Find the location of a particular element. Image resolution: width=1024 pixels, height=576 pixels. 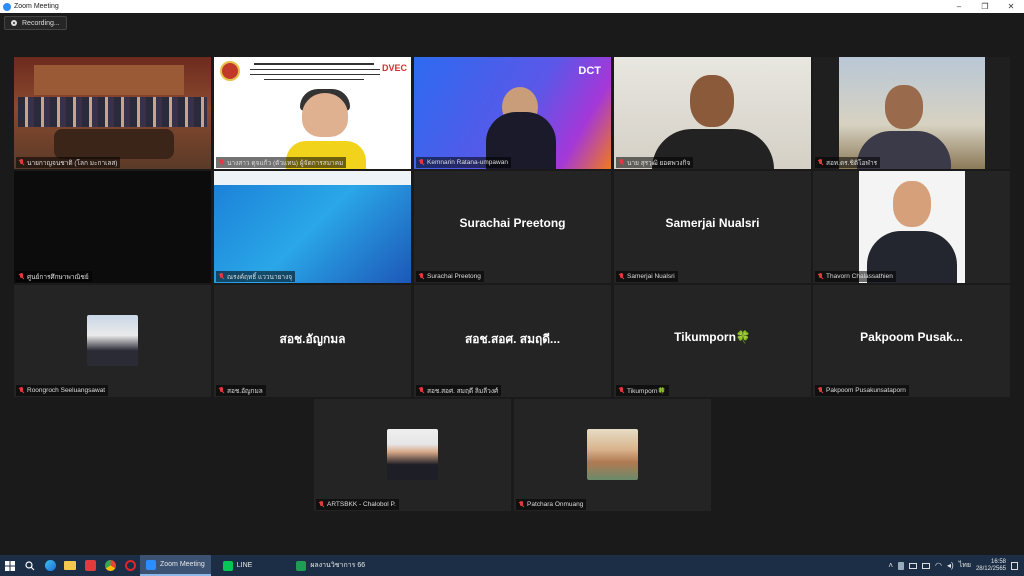

participant-name-display: สอช.อัญกมล is located at coordinates (312, 339).